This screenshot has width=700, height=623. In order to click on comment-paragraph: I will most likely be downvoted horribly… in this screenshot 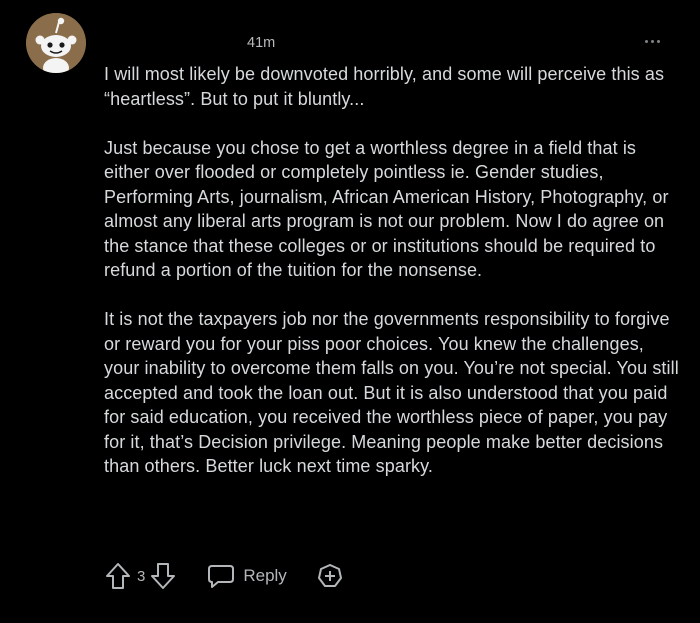, I will do `click(384, 86)`.